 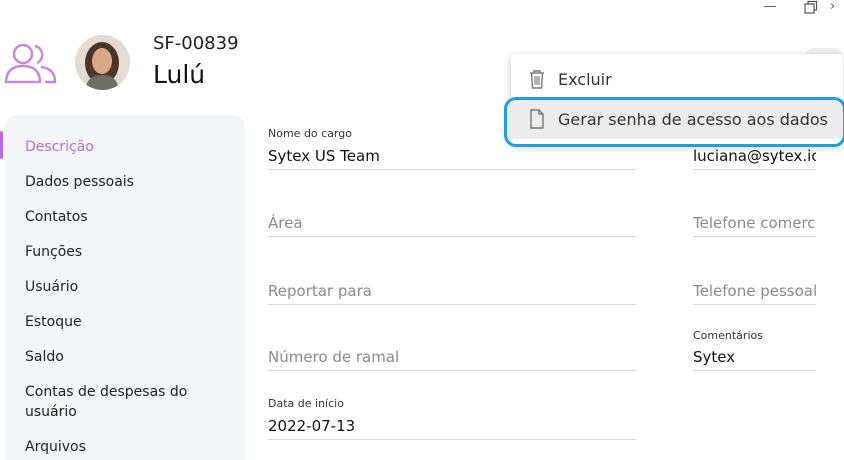 I want to click on avatar, so click(x=102, y=62).